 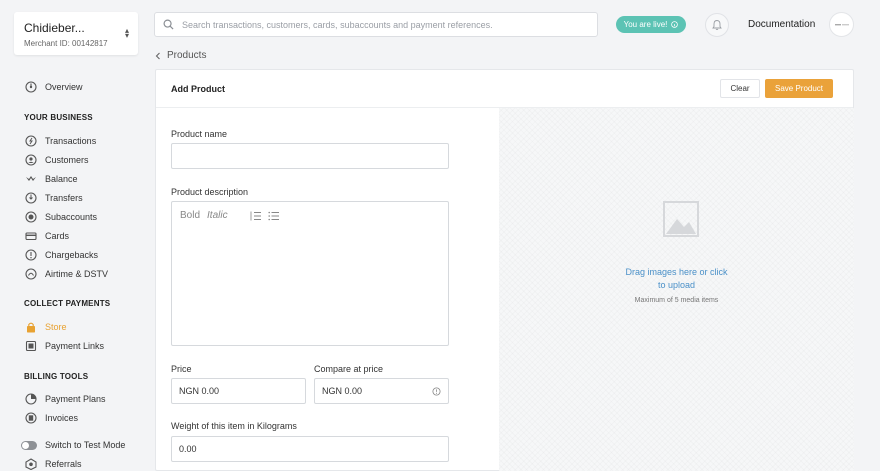 What do you see at coordinates (57, 236) in the screenshot?
I see `sidebar-item-label: Cards` at bounding box center [57, 236].